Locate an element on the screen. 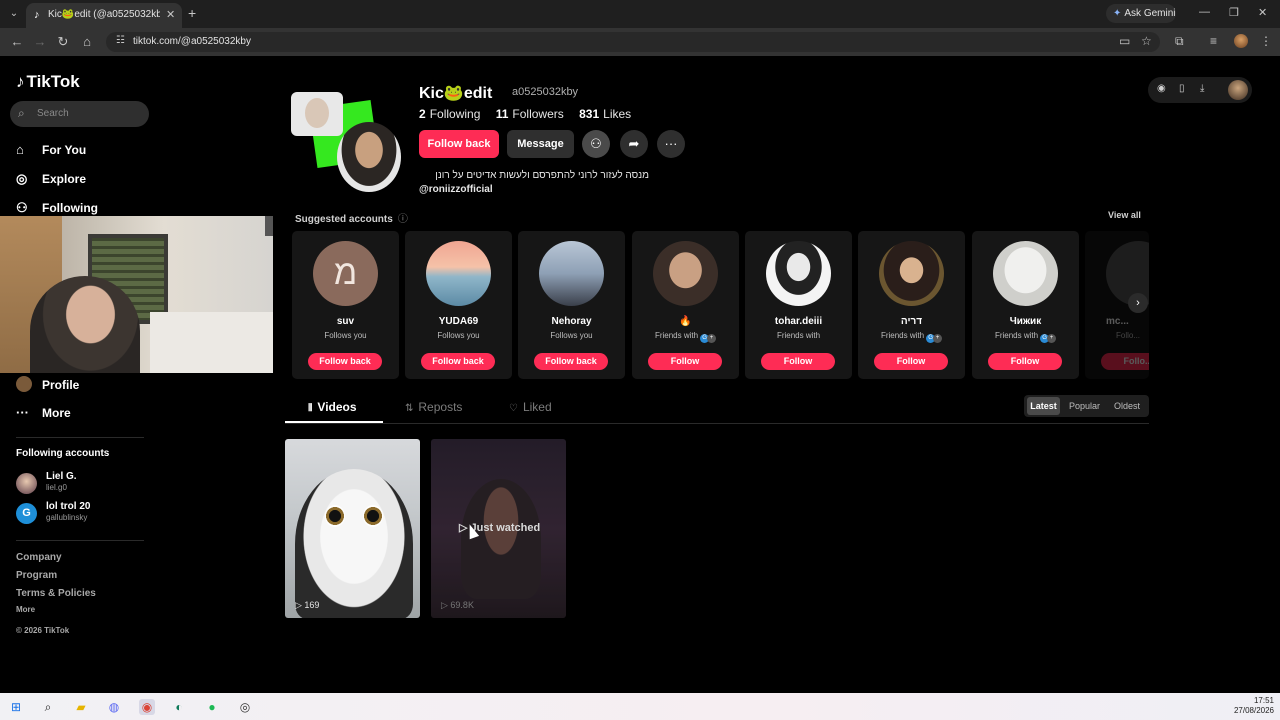 This screenshot has height=720, width=1280. coin-icon: ◉ is located at coordinates (1161, 88).